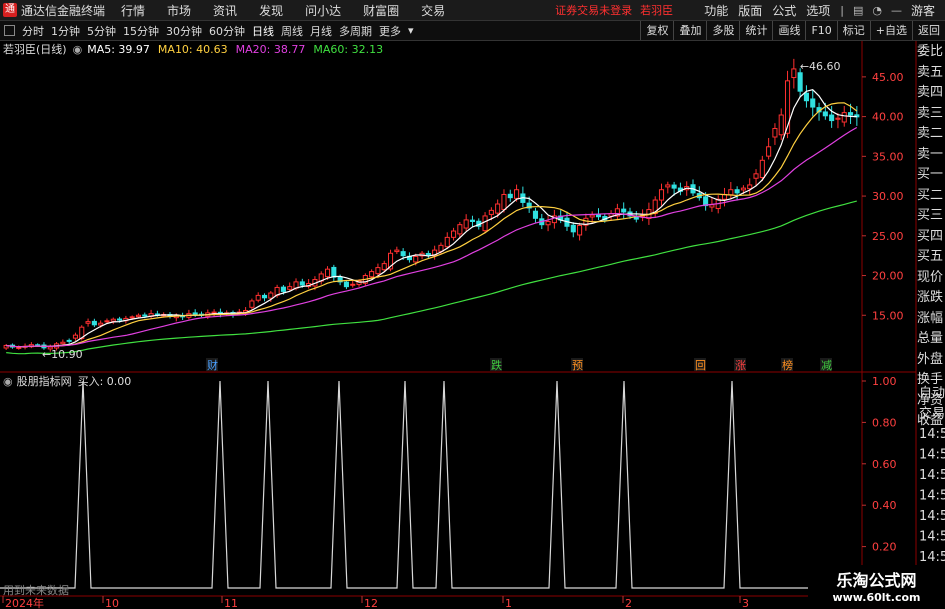  What do you see at coordinates (931, 93) in the screenshot?
I see `side-item-2: 卖四` at bounding box center [931, 93].